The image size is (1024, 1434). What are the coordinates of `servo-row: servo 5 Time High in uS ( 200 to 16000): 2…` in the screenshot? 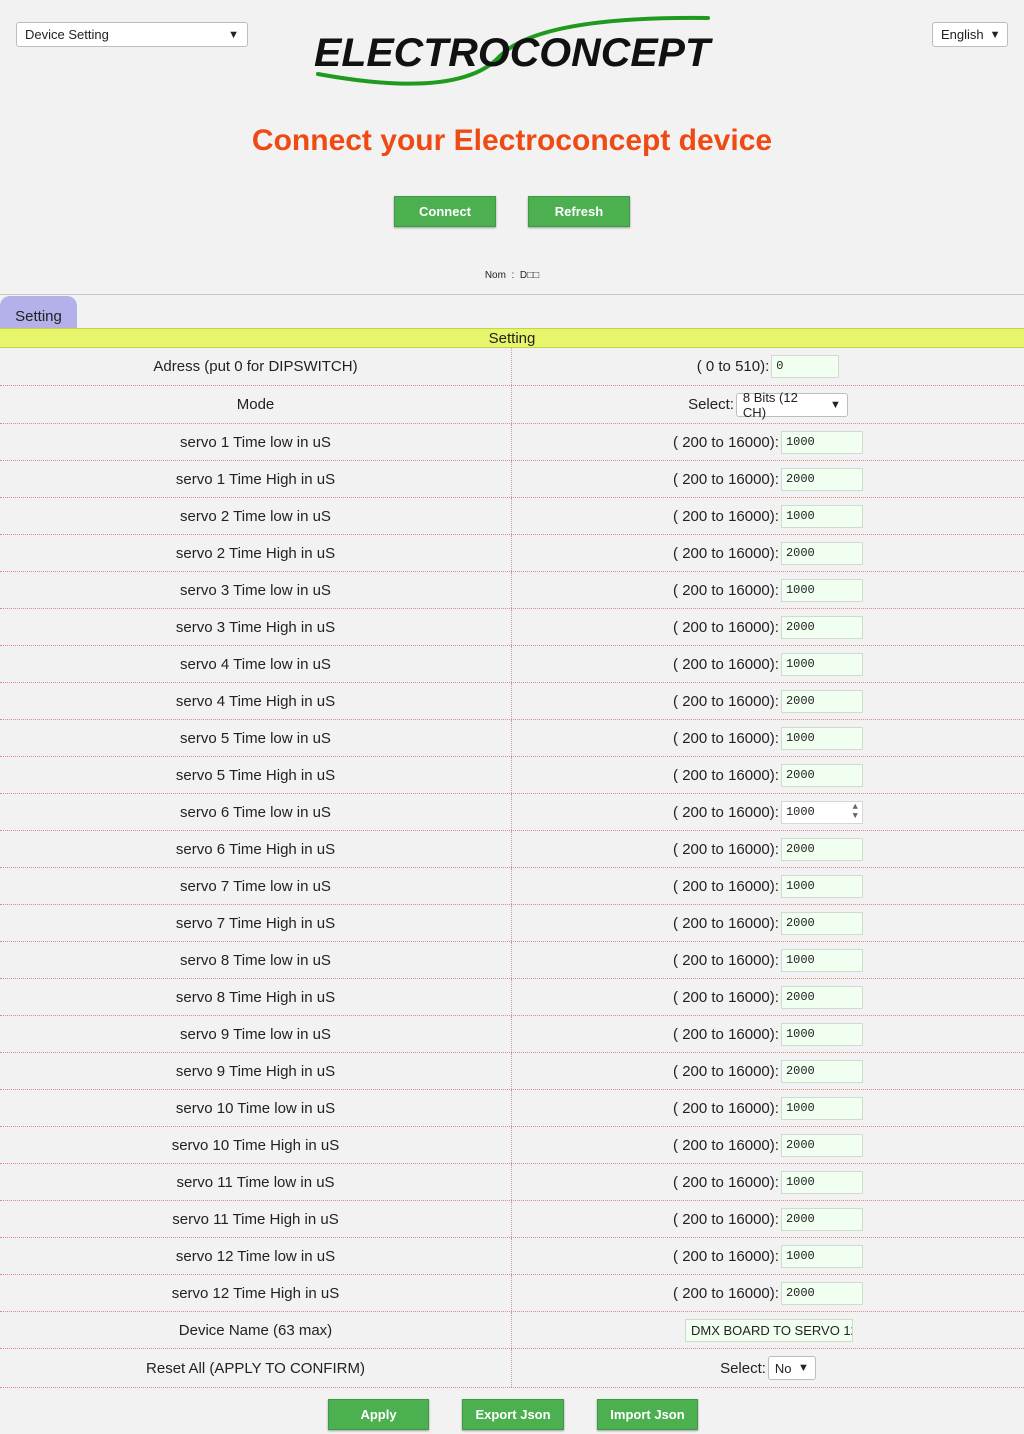 It's located at (512, 775).